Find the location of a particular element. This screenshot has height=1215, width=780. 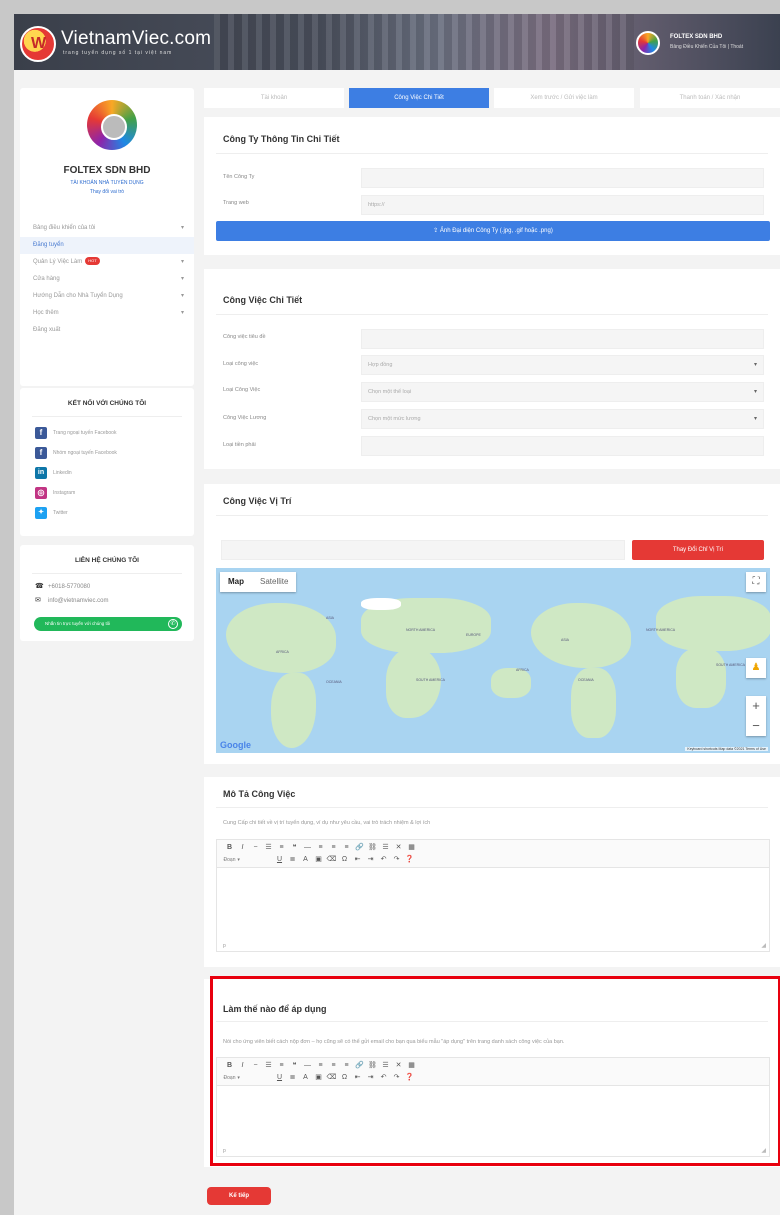

kitchen-sink-icon: ▦ is located at coordinates (411, 847).